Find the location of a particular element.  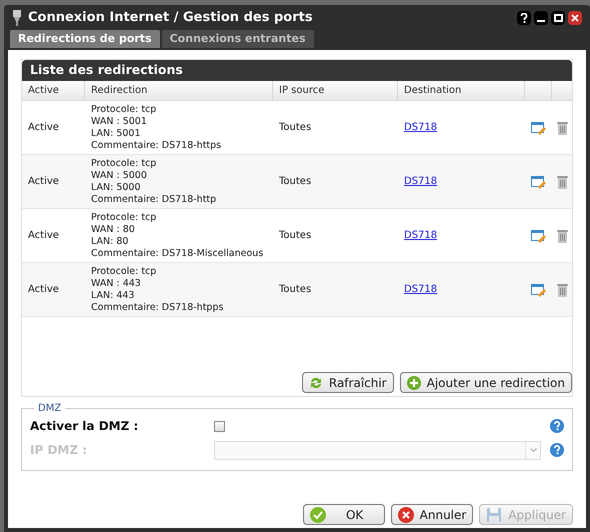

plus-icon is located at coordinates (413, 383).